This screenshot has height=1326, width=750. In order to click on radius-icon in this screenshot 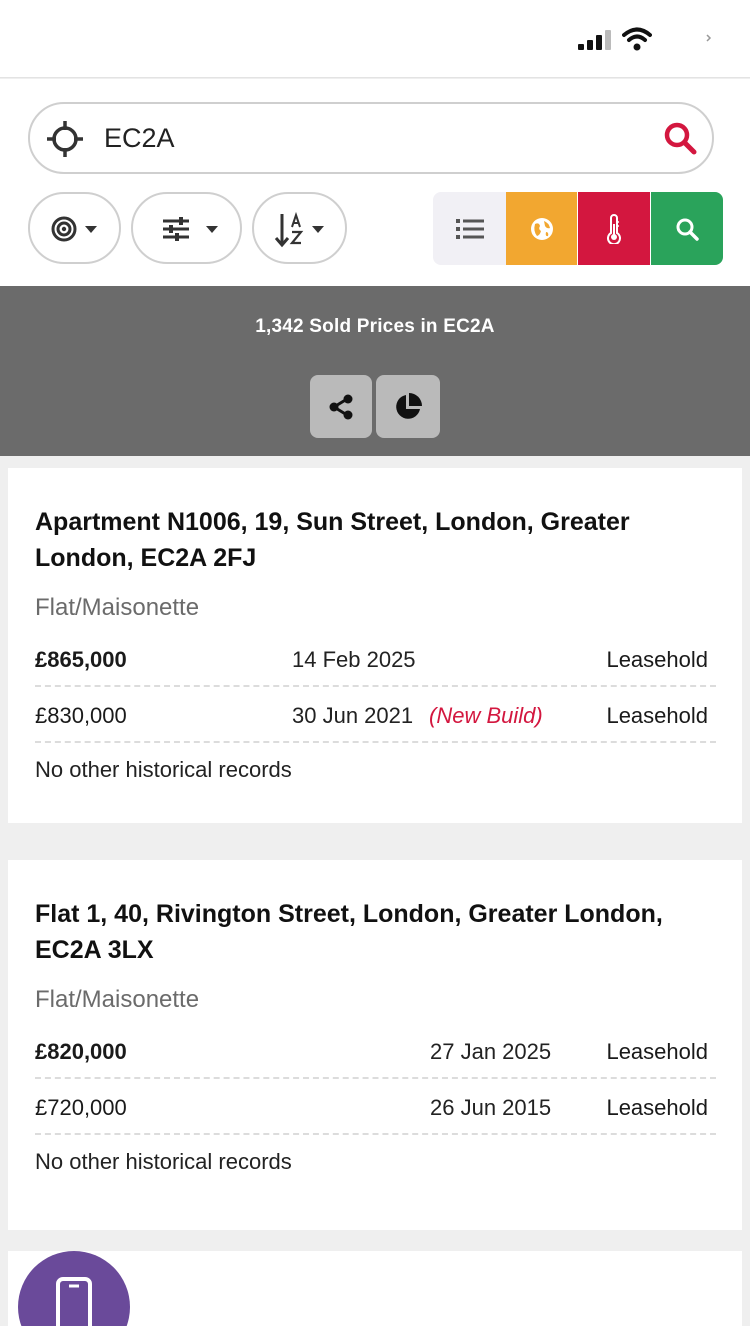, I will do `click(74, 229)`.